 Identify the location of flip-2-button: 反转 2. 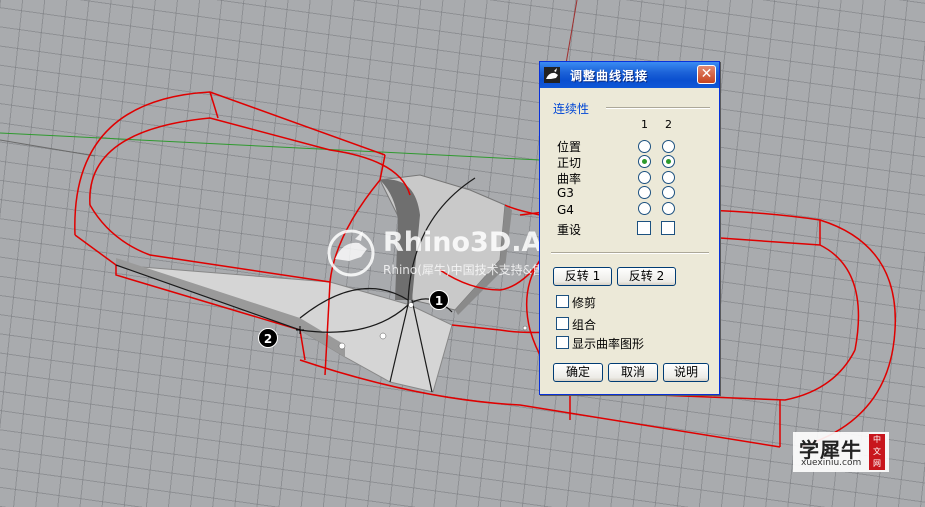
(646, 276).